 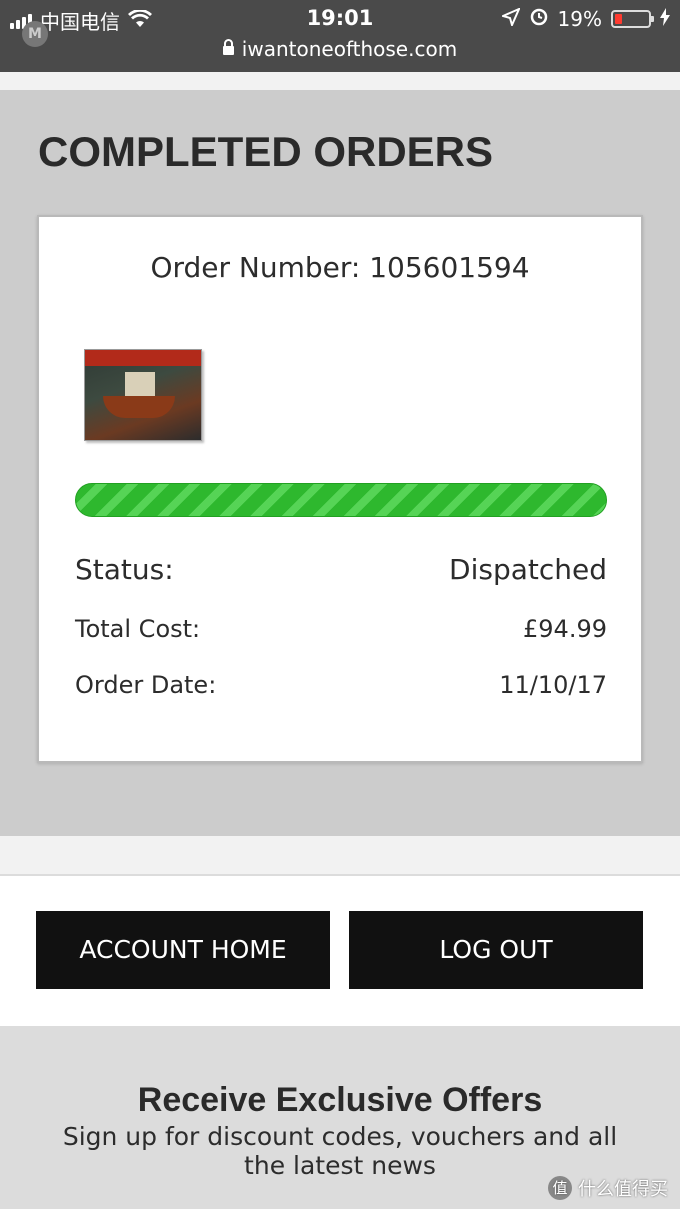 What do you see at coordinates (139, 407) in the screenshot?
I see `product-ship-hull` at bounding box center [139, 407].